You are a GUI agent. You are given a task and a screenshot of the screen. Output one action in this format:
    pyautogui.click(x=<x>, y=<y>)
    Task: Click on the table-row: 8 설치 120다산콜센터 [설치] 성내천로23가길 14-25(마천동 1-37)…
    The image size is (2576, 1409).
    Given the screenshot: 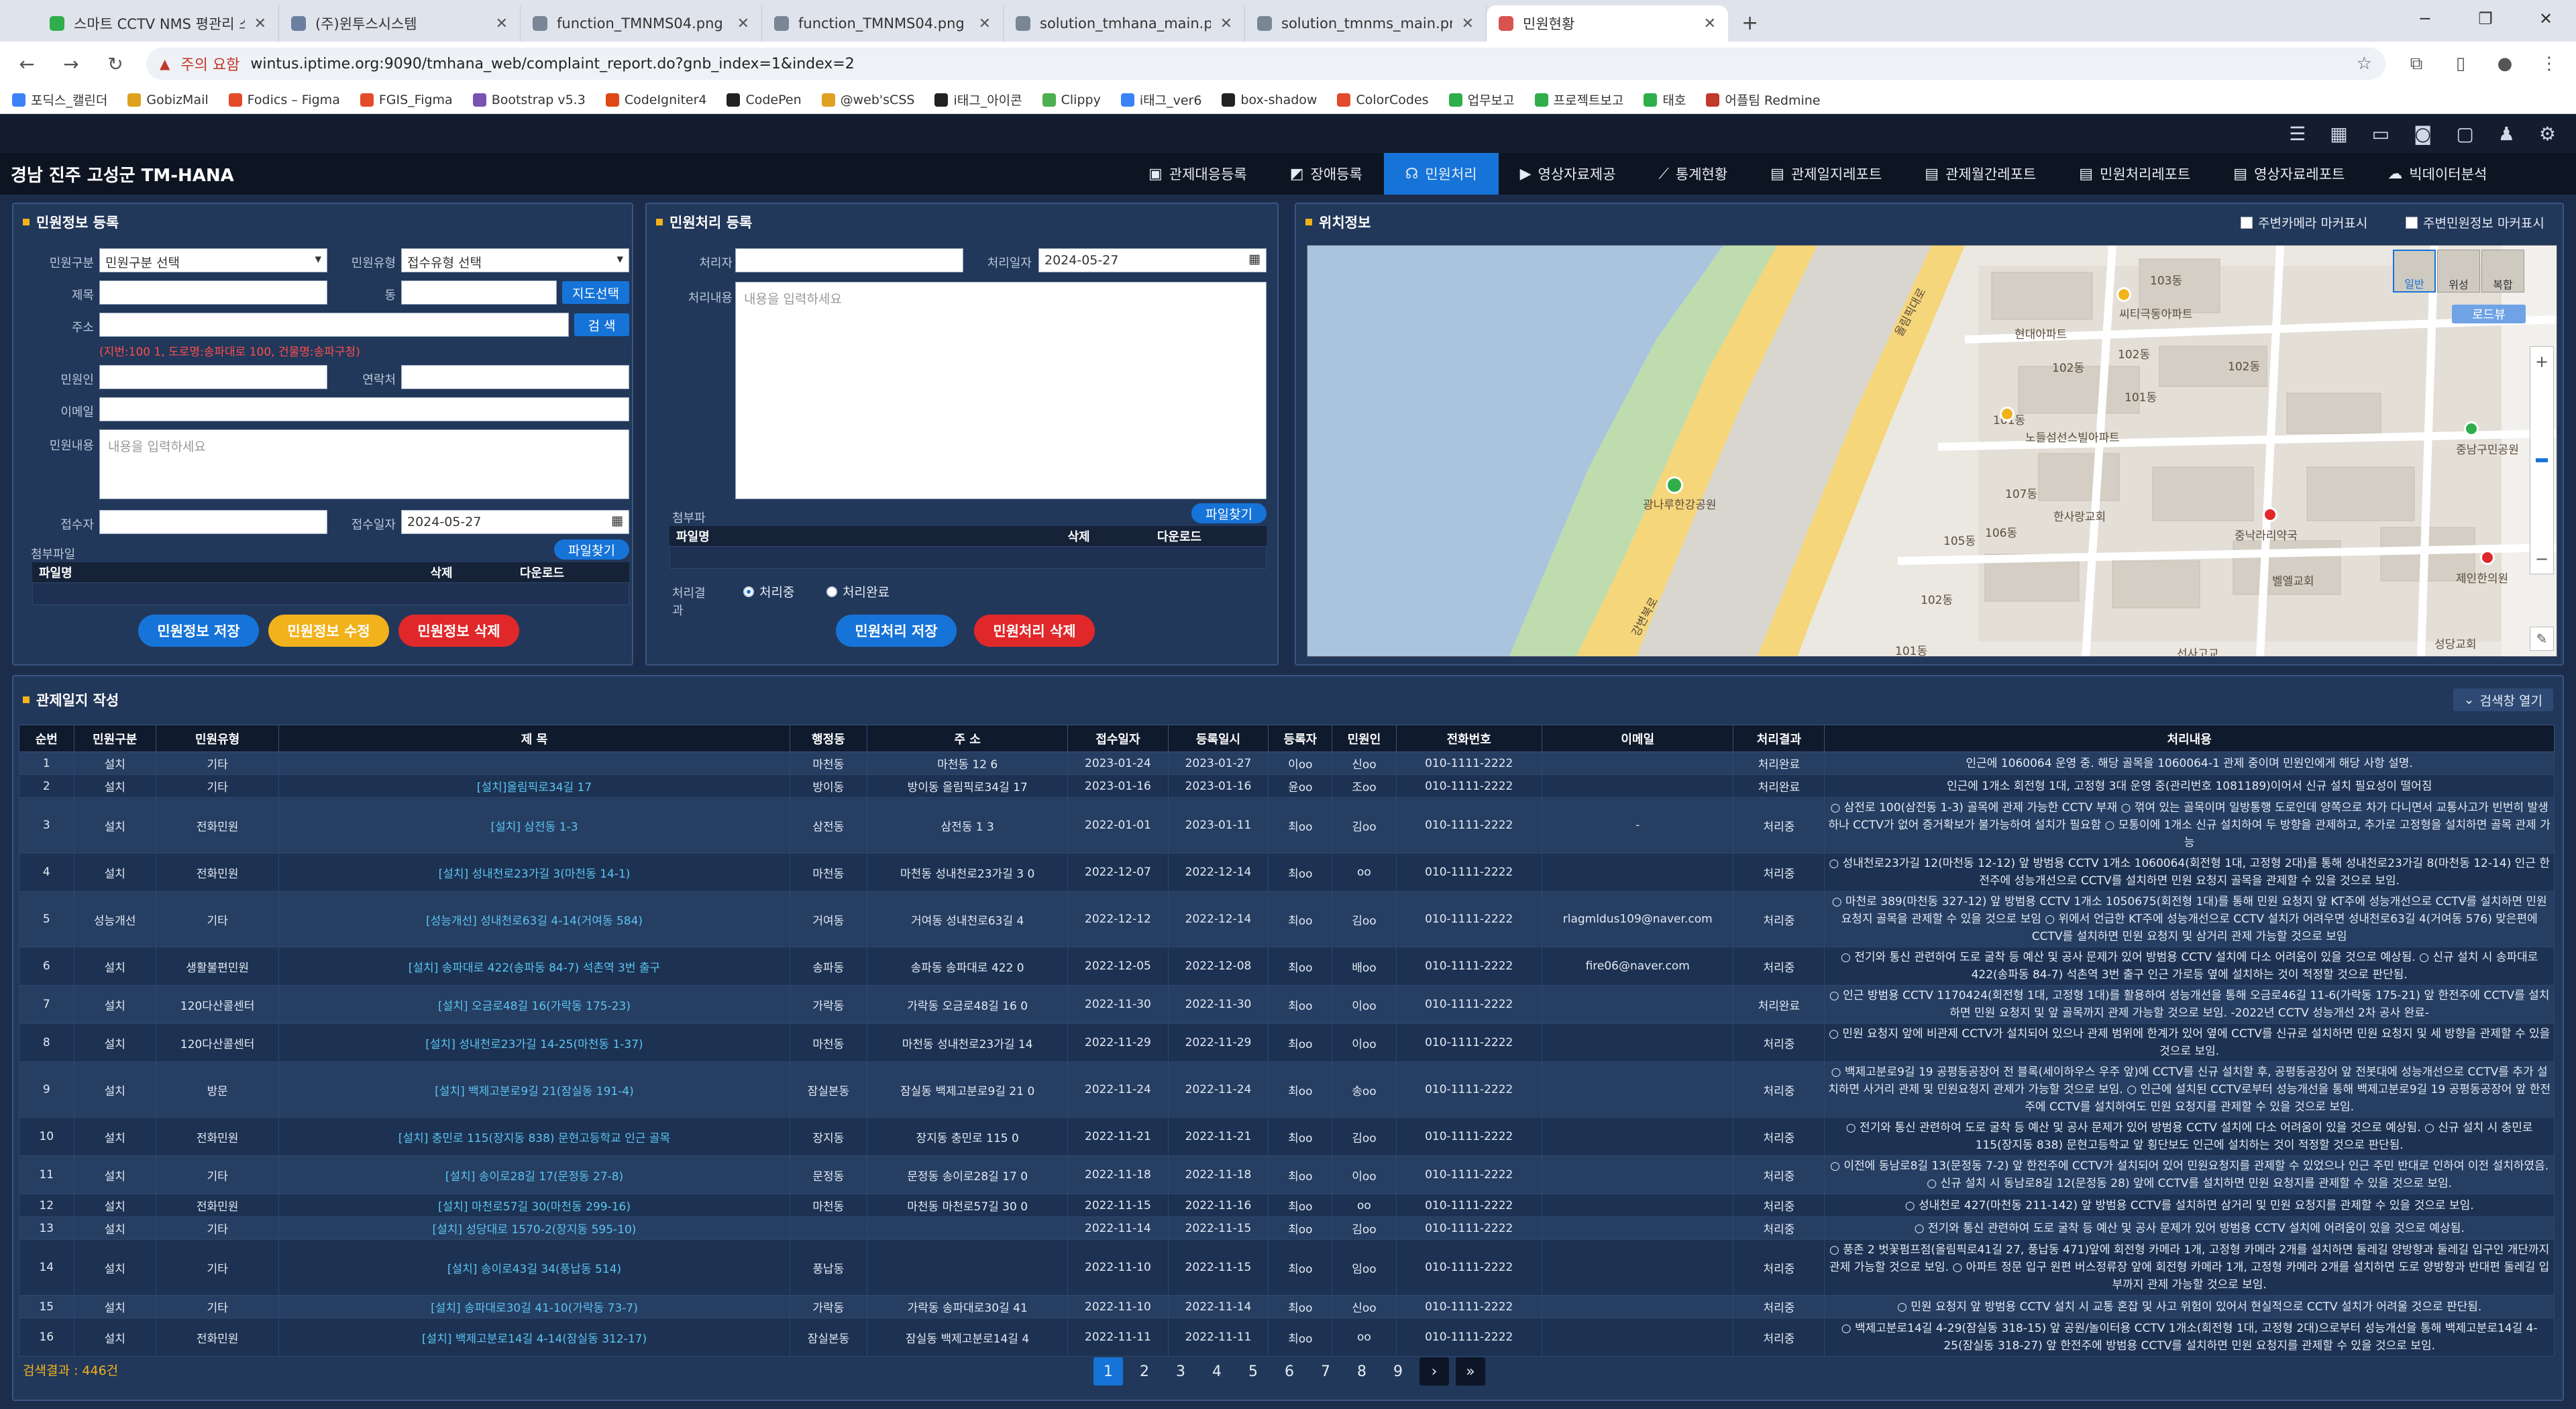 What is the action you would take?
    pyautogui.click(x=1287, y=1042)
    